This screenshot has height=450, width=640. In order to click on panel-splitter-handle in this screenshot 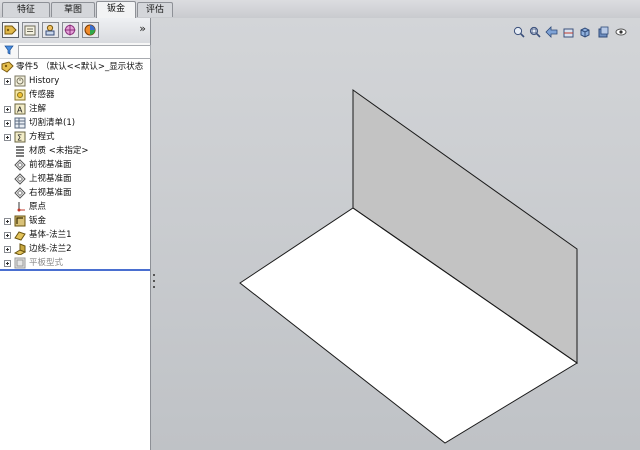, I will do `click(154, 285)`.